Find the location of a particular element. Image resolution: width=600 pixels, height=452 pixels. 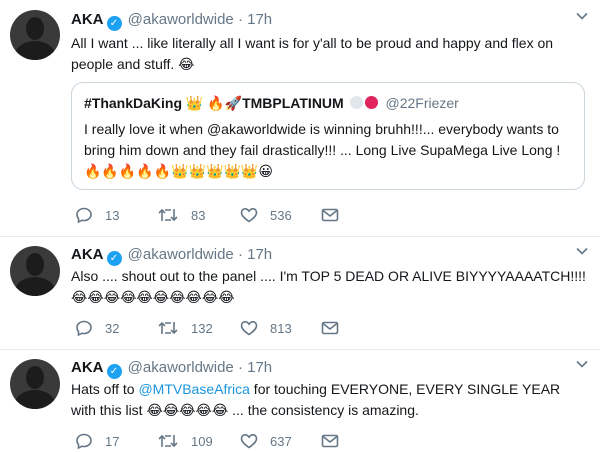

red-circle-icon is located at coordinates (371, 102).